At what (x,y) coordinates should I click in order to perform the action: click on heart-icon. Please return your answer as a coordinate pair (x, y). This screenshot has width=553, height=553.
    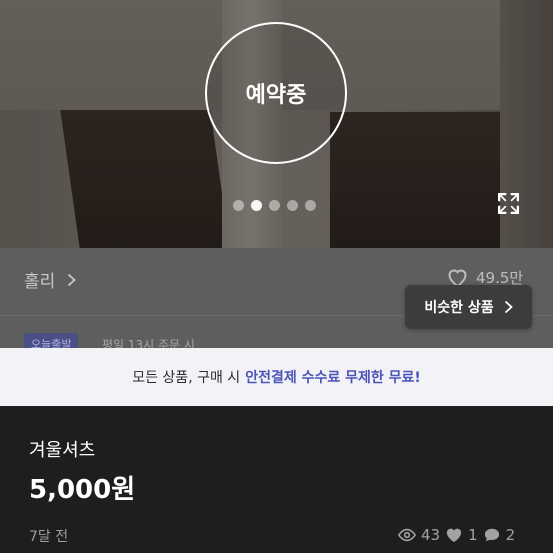
    Looking at the image, I should click on (454, 535).